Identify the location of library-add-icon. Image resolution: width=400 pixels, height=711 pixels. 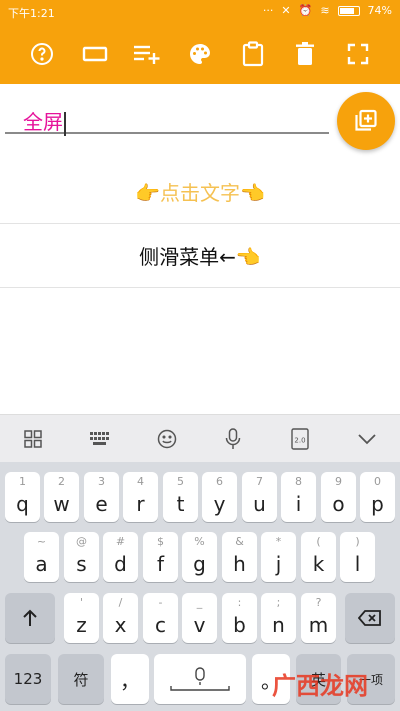
(366, 120).